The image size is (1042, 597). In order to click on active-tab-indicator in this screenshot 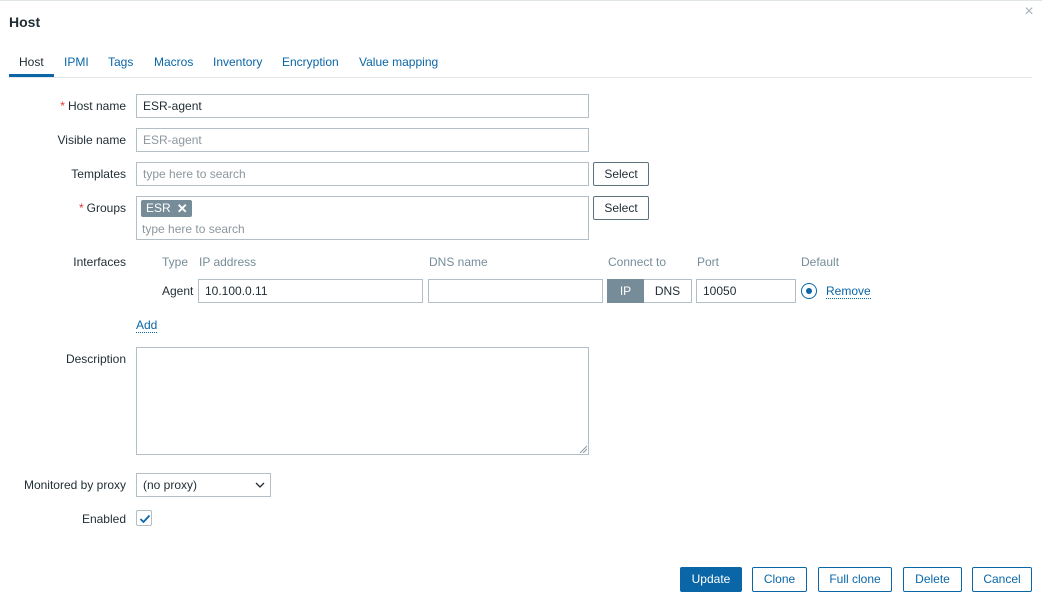, I will do `click(31, 75)`.